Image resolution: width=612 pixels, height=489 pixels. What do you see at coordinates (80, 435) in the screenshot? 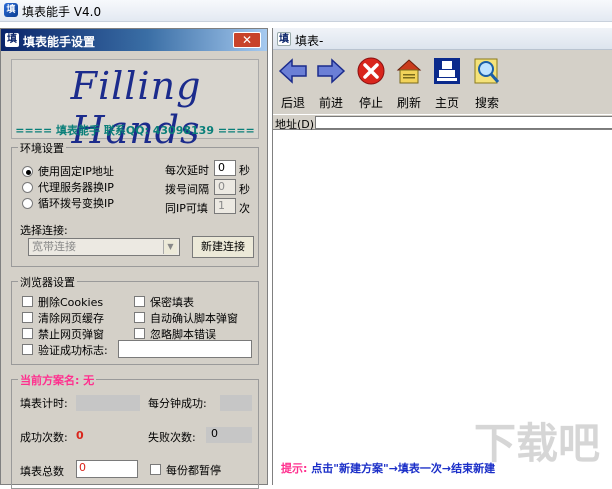
I see `success-count: 0` at bounding box center [80, 435].